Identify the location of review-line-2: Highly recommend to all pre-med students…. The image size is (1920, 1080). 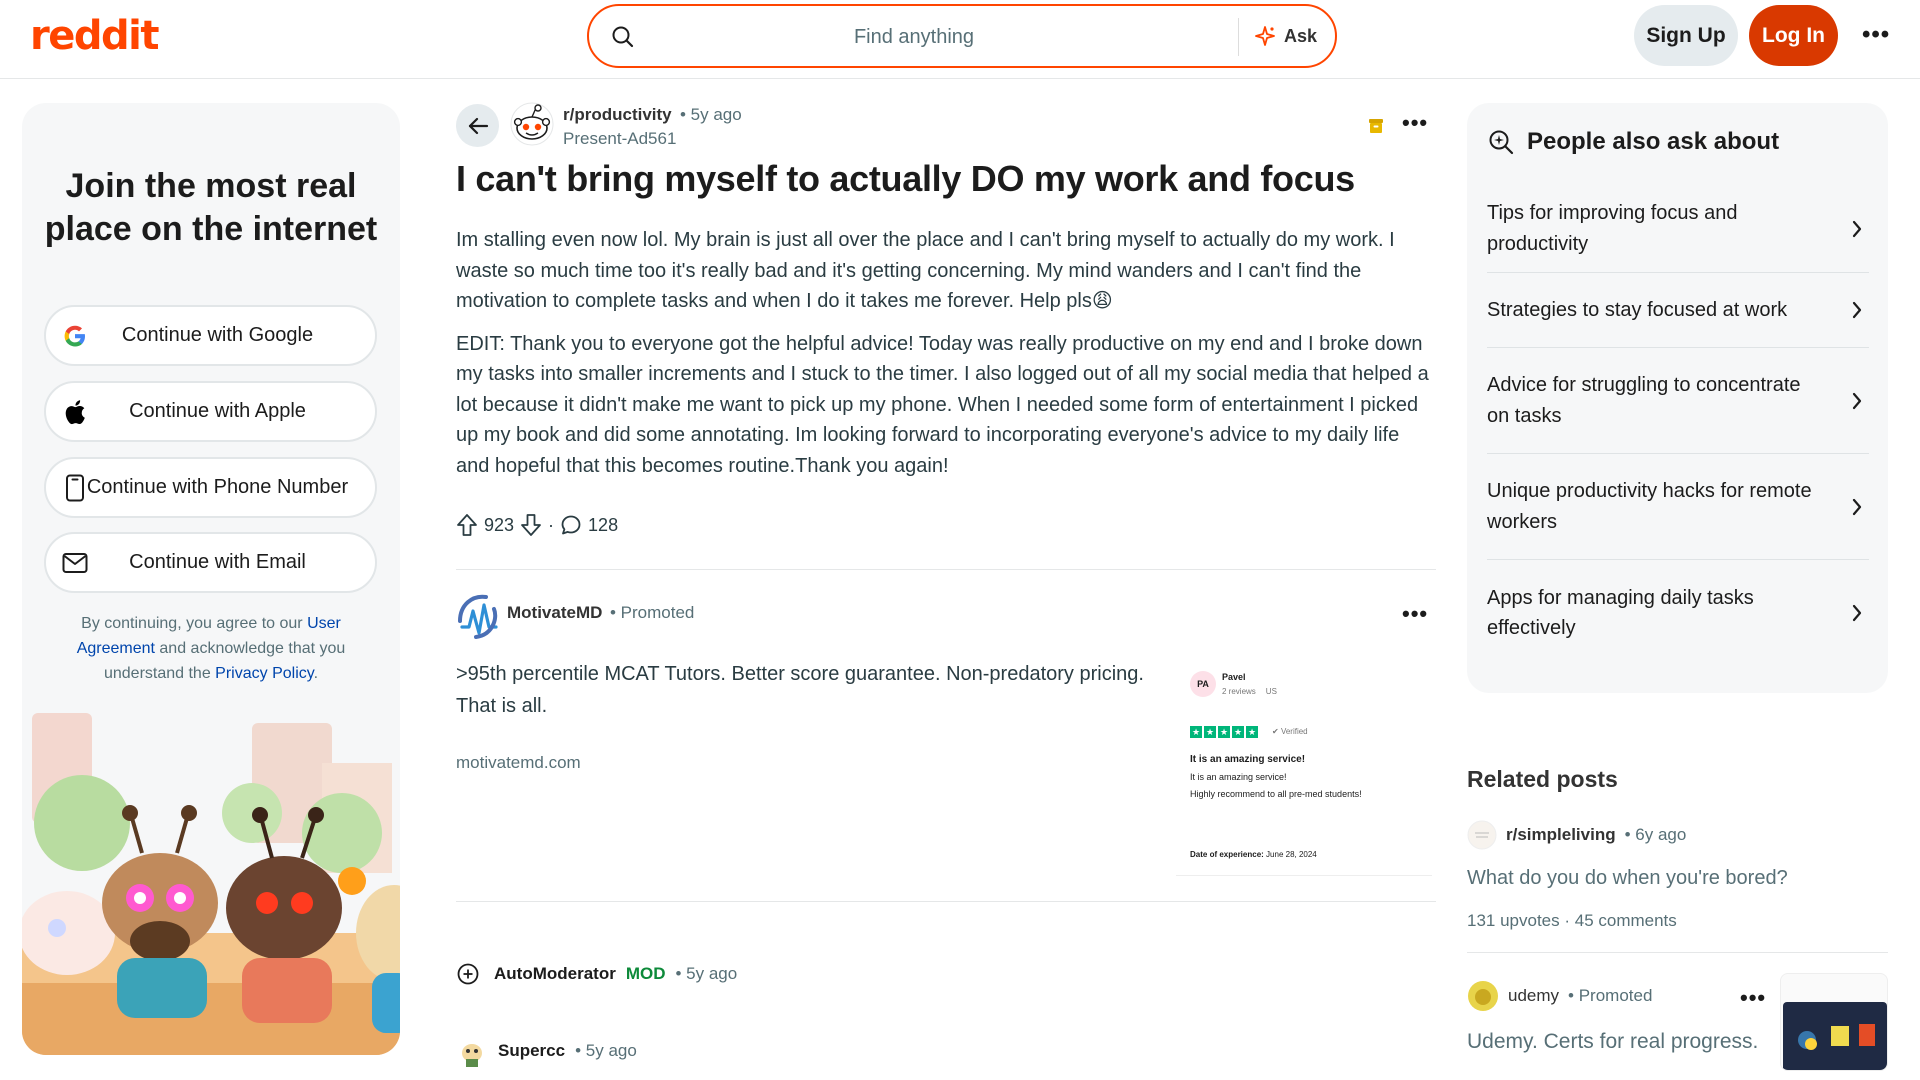
(1276, 794).